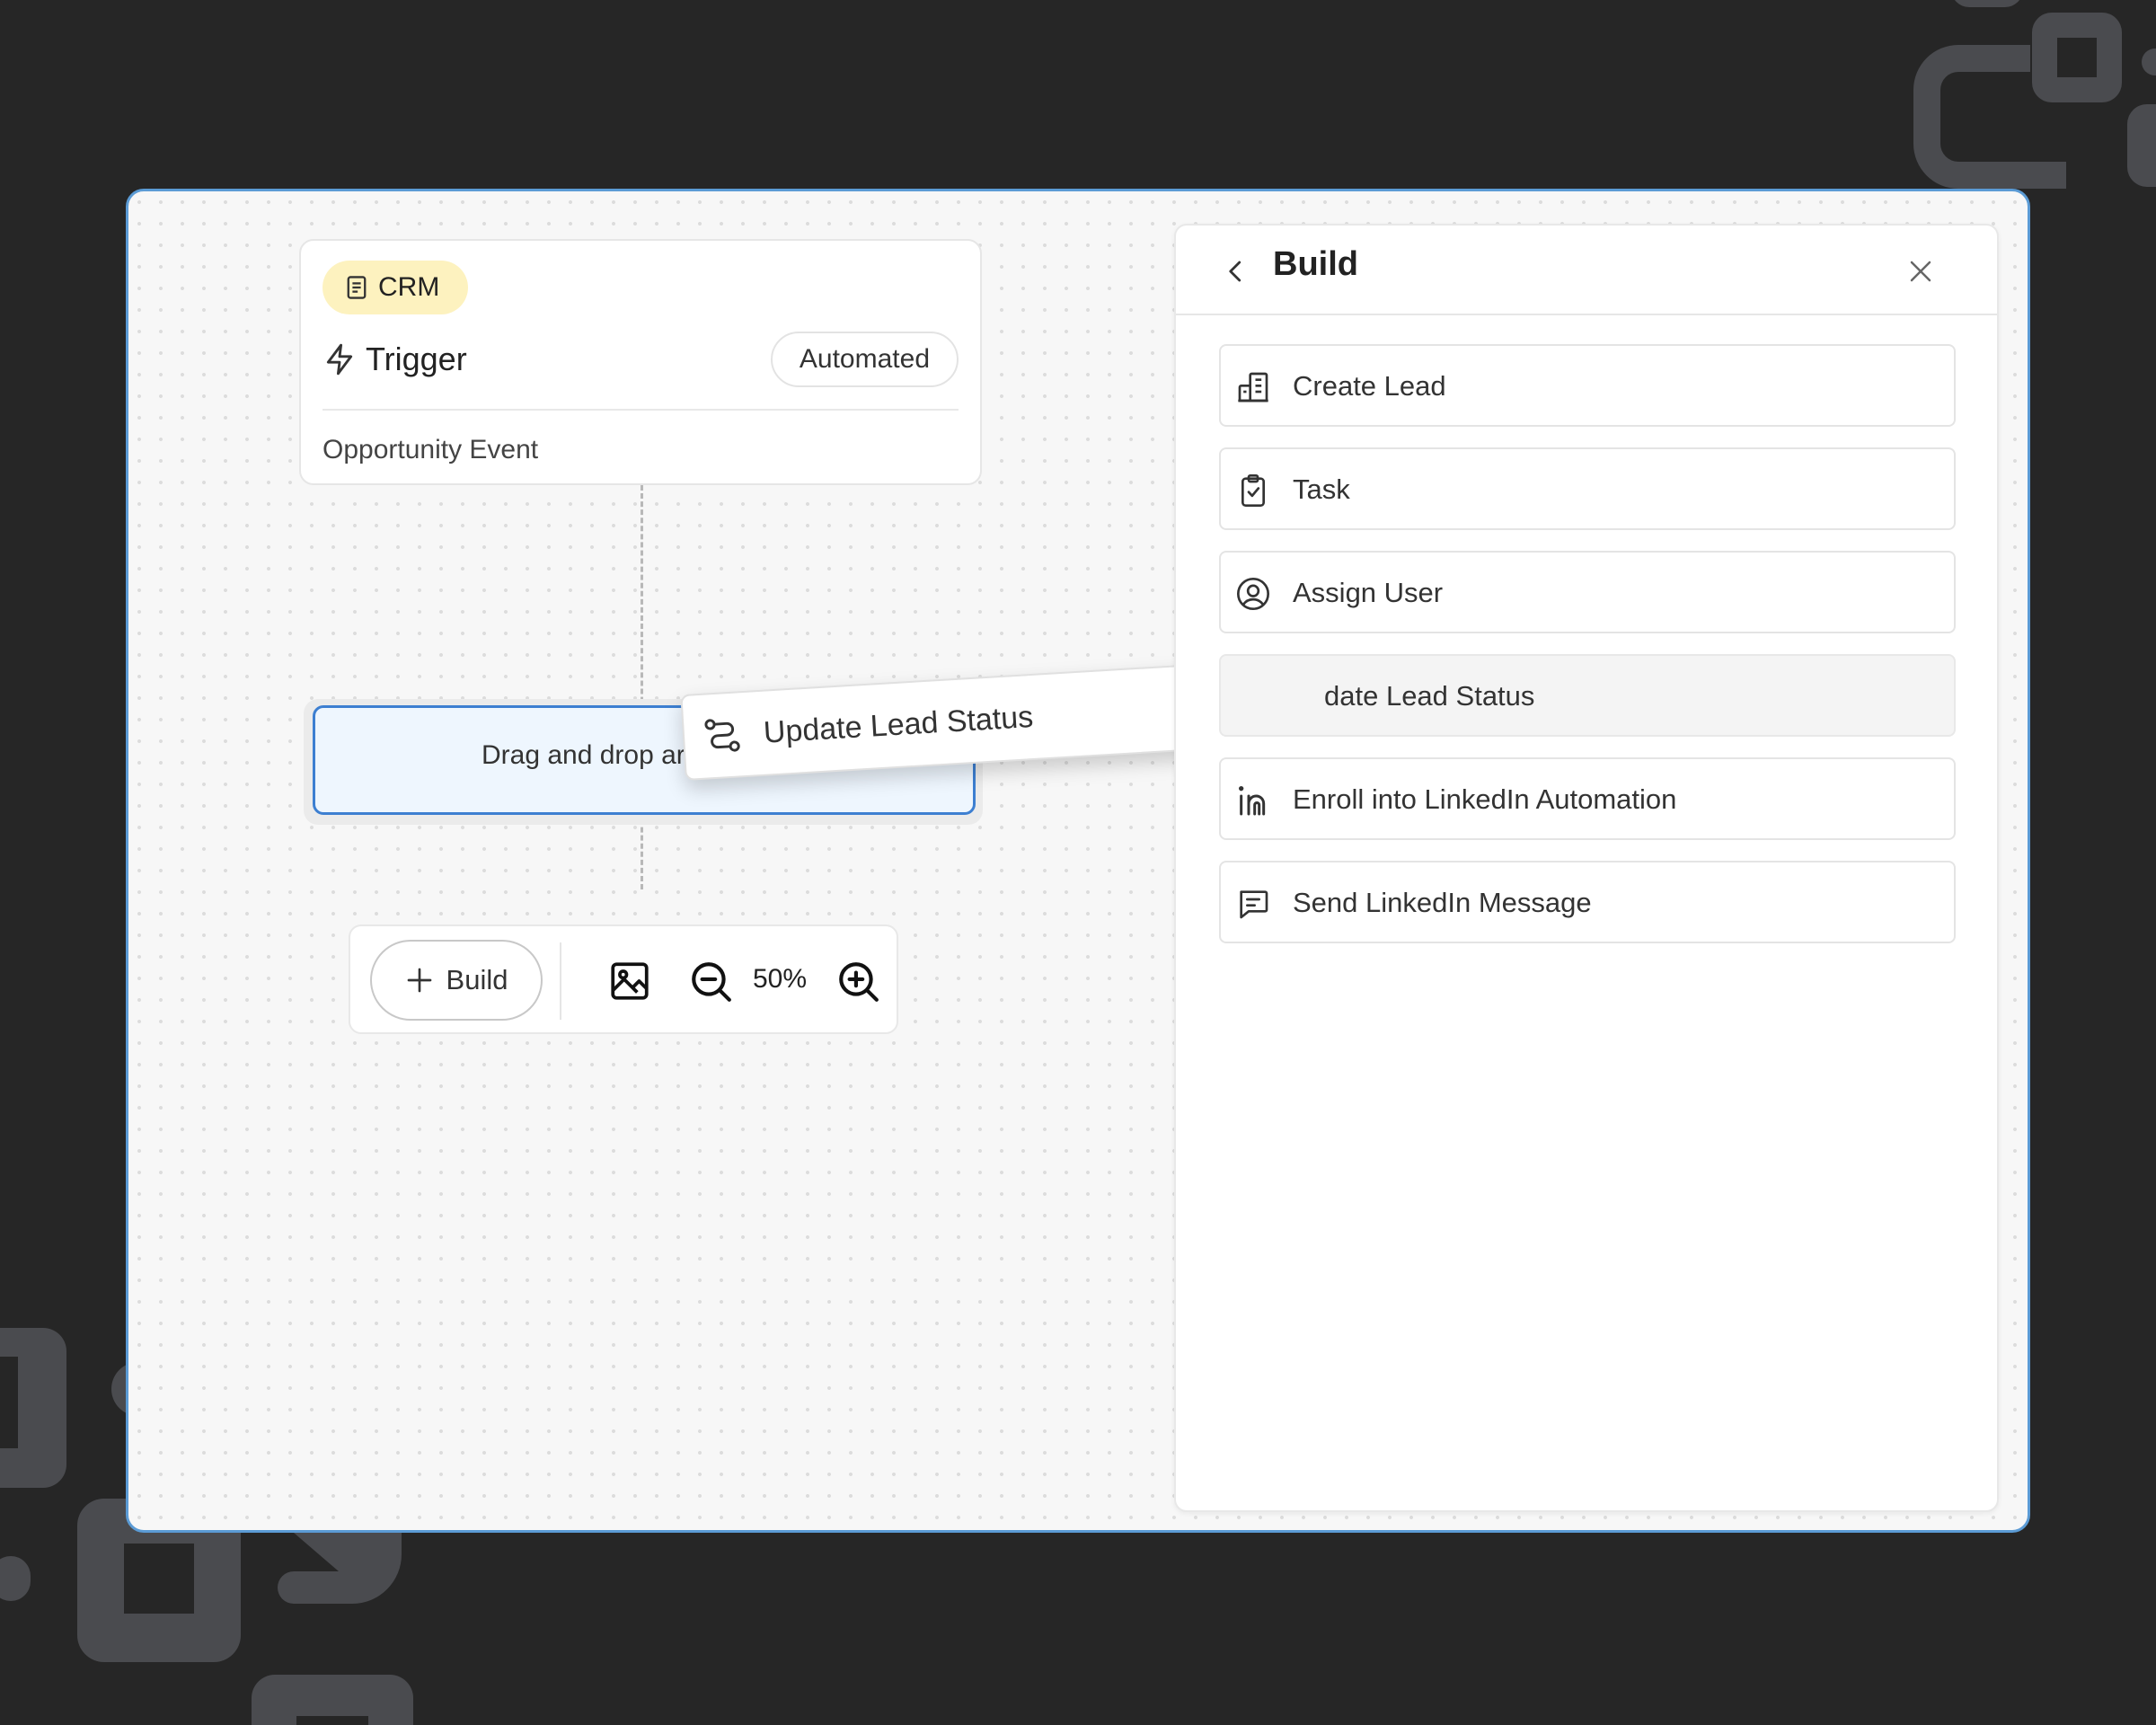  I want to click on action-create-lead: Create Lead, so click(1587, 385).